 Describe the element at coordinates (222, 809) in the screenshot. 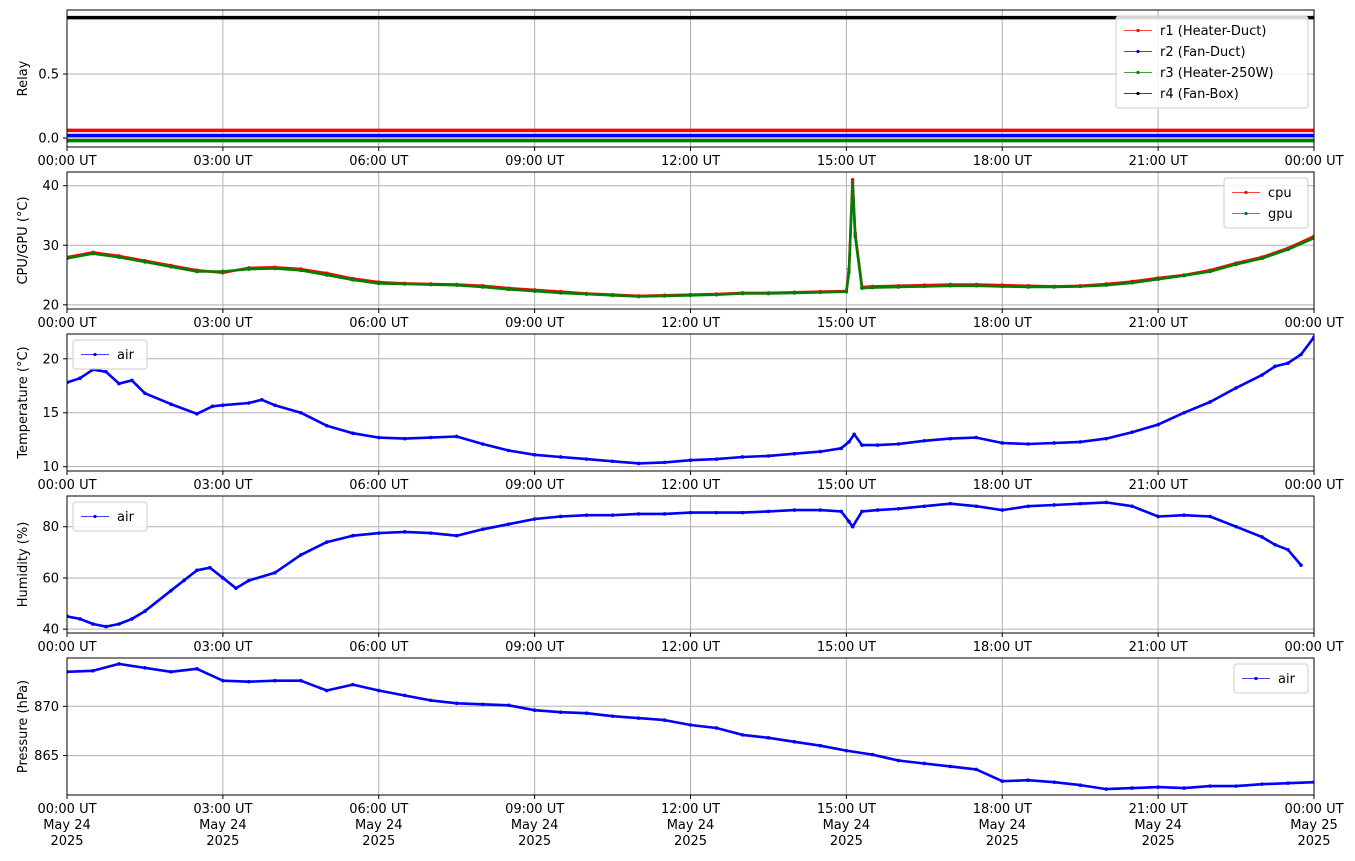

I see `xtick-label-pressure-1: 03:00 UT` at that location.